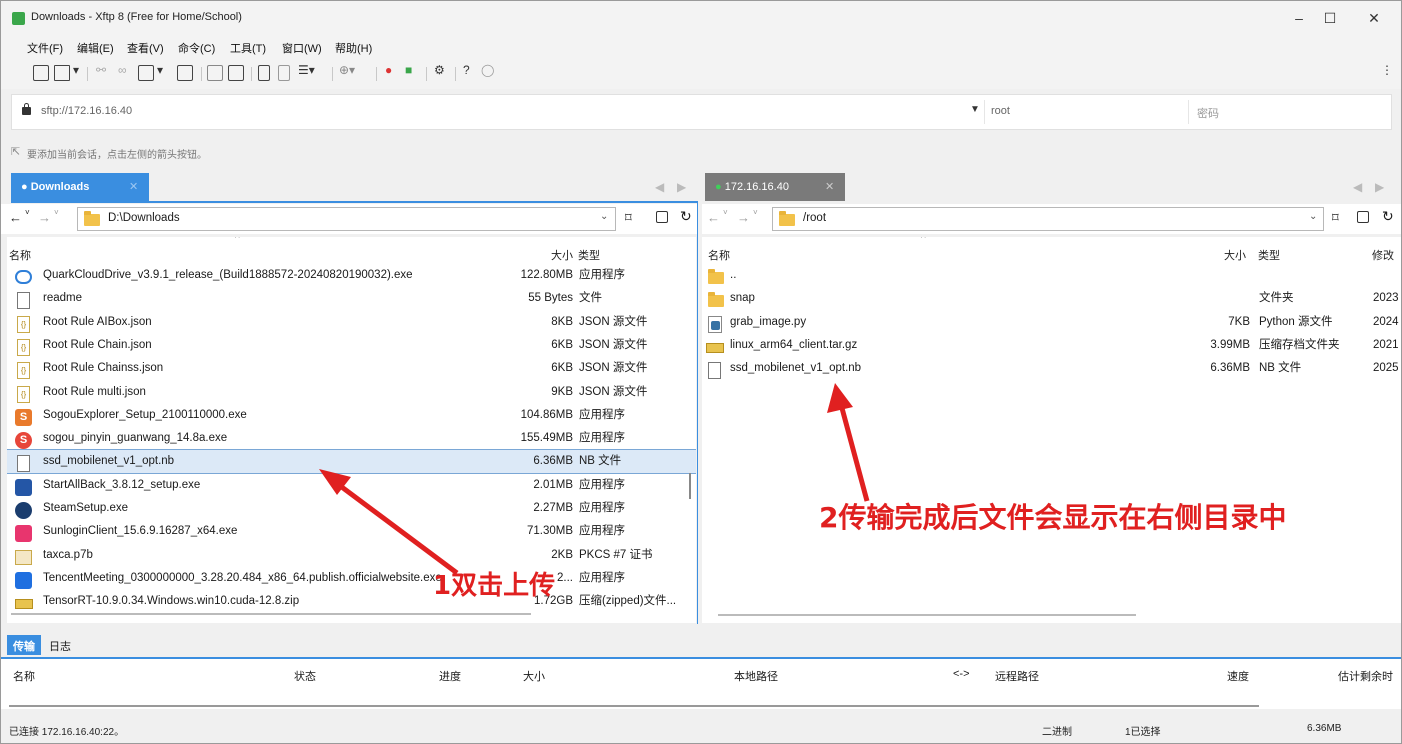 This screenshot has width=1402, height=744. Describe the element at coordinates (853, 449) in the screenshot. I see `arrow-step2` at that location.